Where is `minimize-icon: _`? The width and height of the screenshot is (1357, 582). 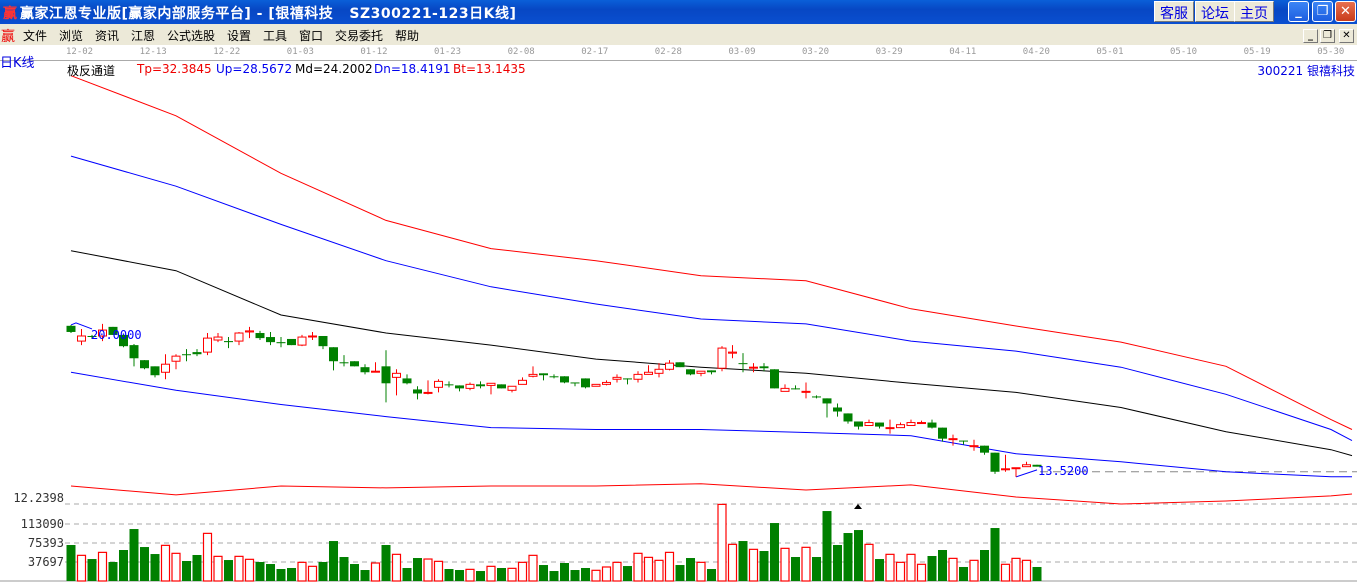 minimize-icon: _ is located at coordinates (1298, 11).